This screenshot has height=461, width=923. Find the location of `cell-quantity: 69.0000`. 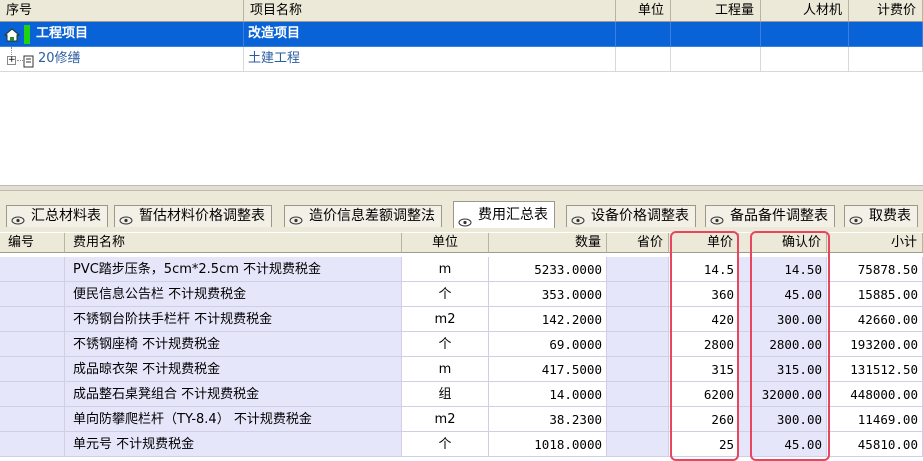

cell-quantity: 69.0000 is located at coordinates (548, 344).